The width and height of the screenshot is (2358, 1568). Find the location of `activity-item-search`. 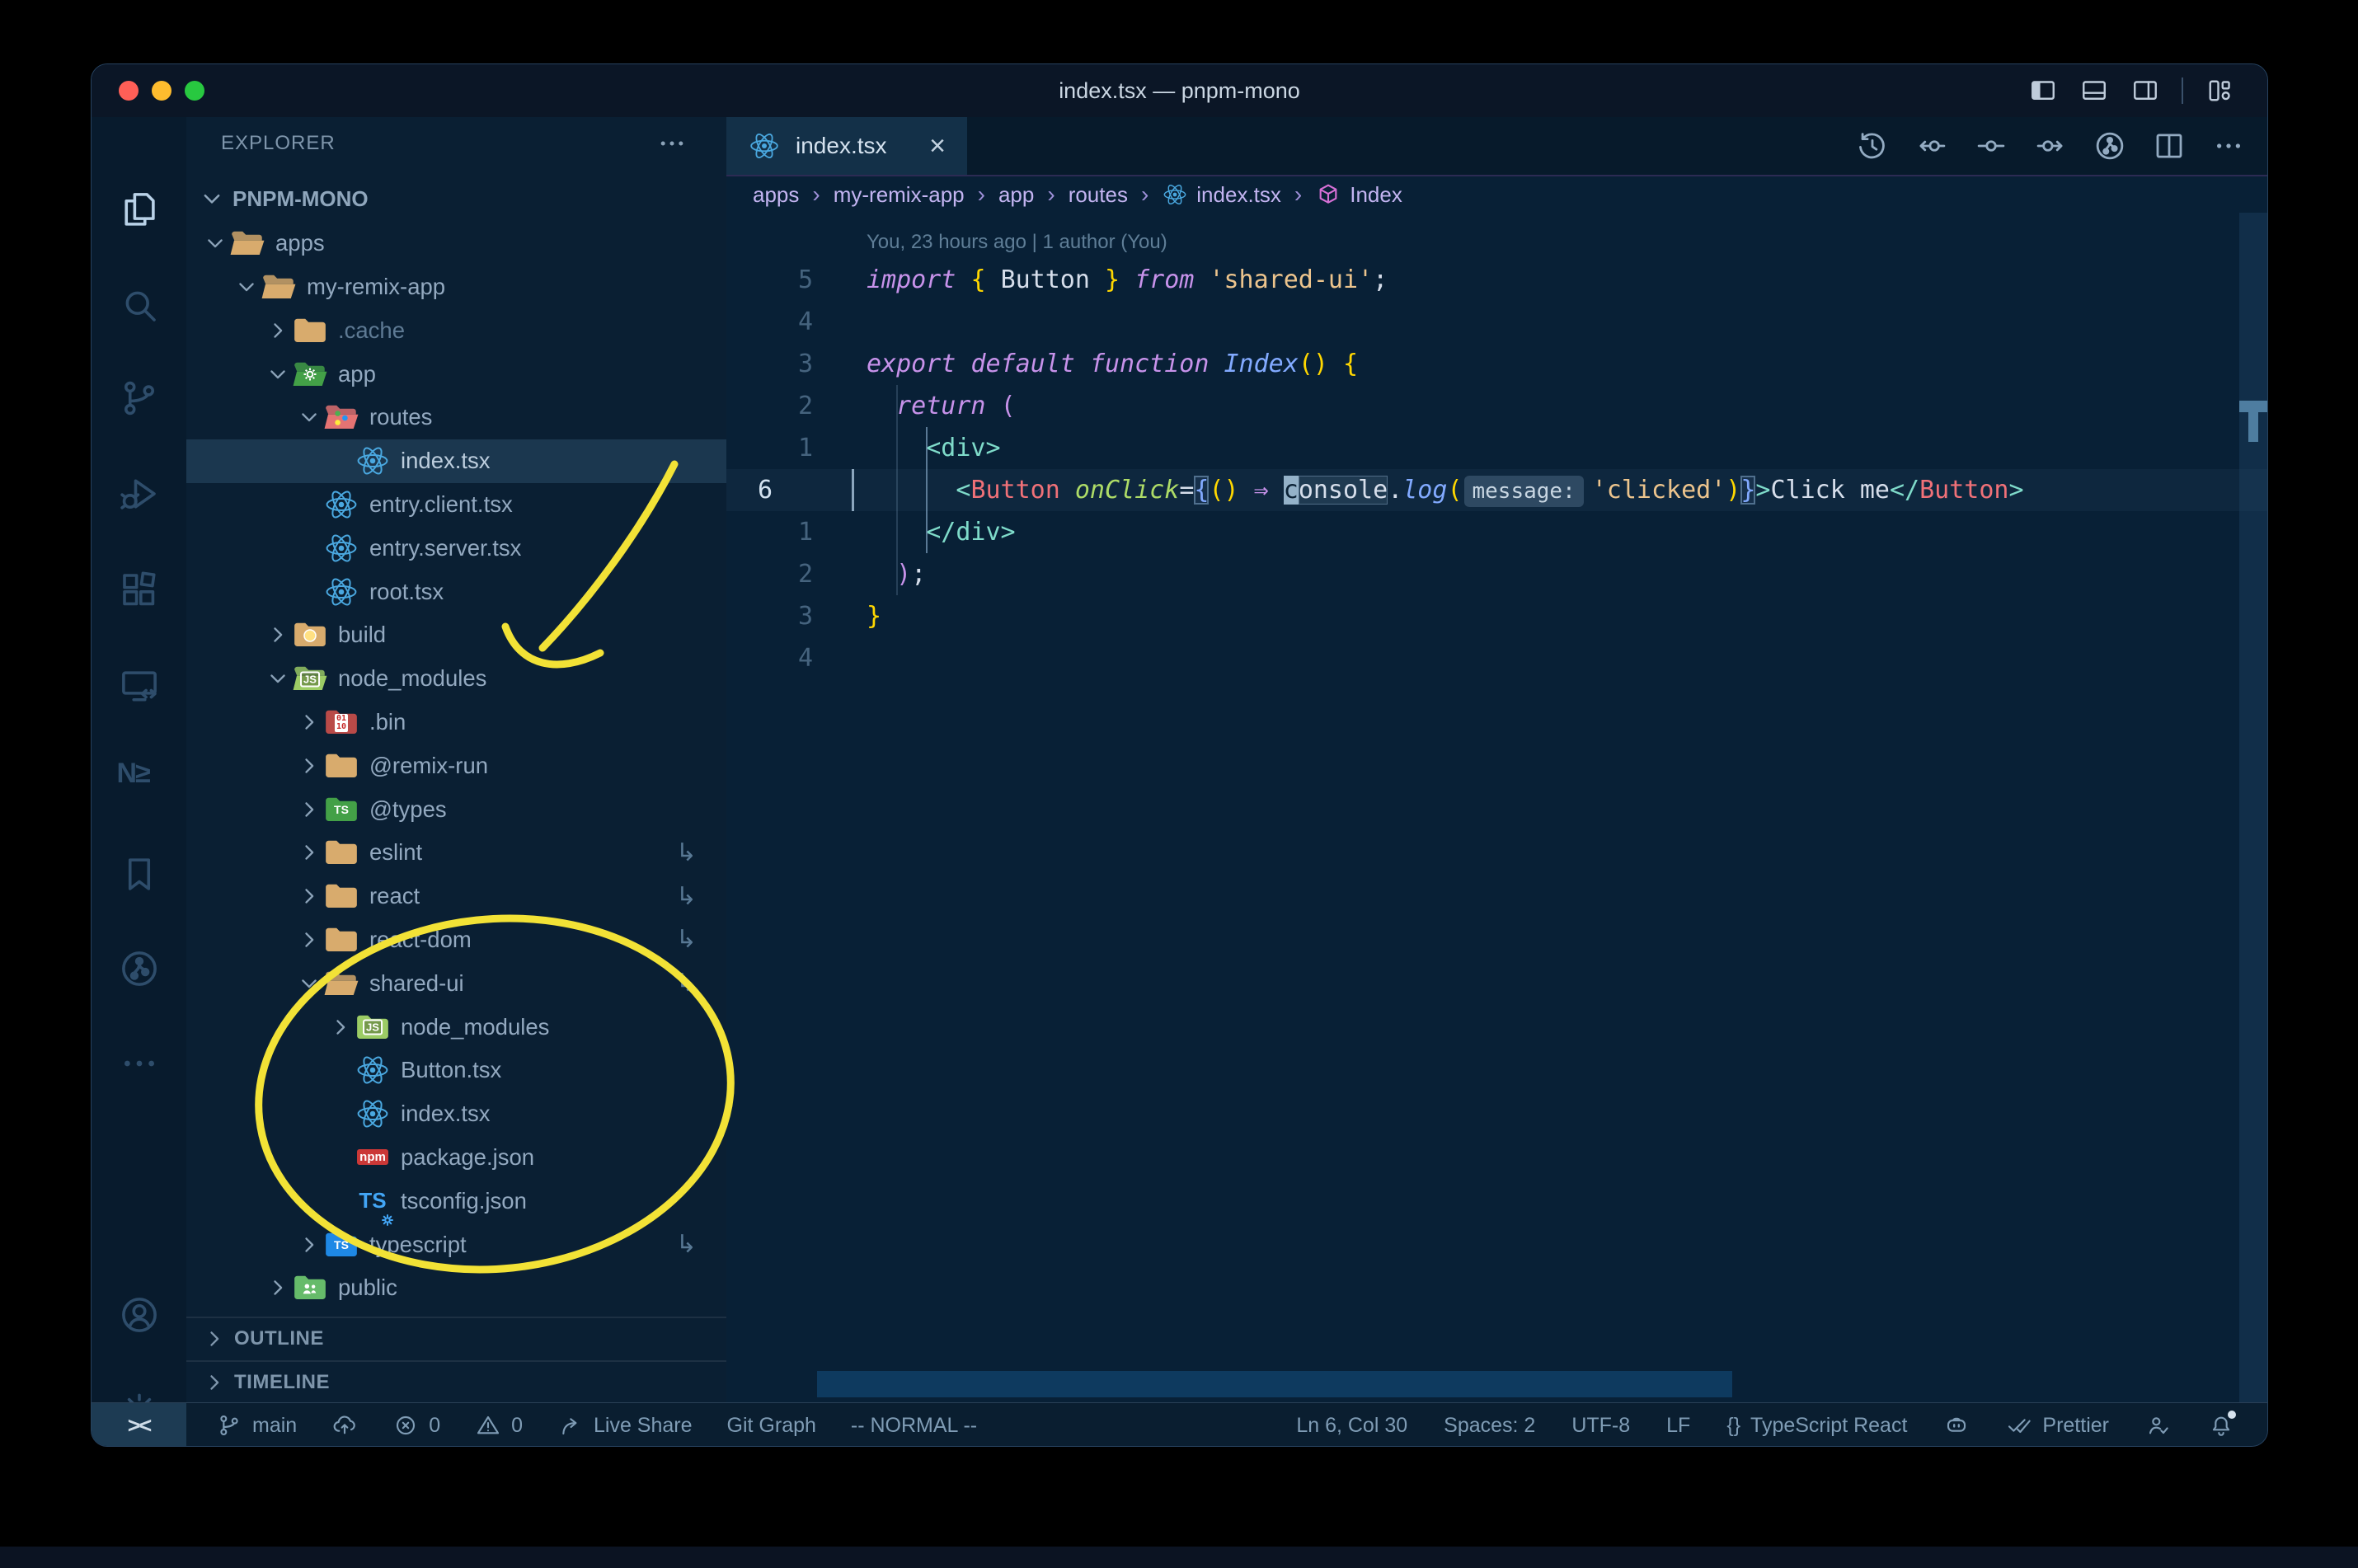

activity-item-search is located at coordinates (139, 305).